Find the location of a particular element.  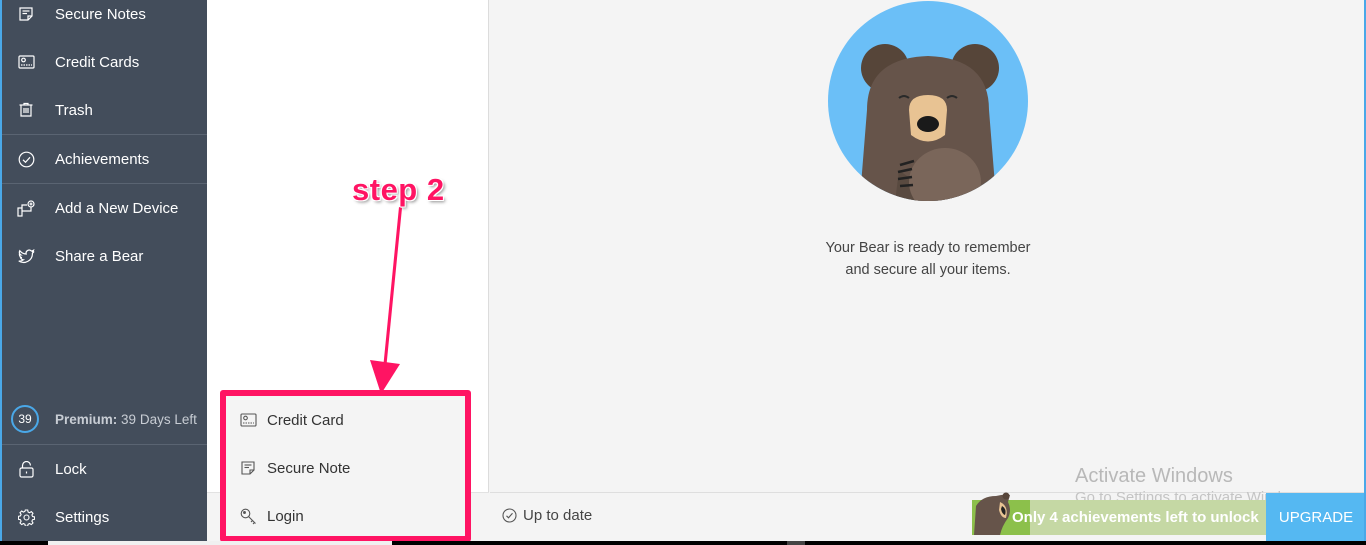

lock-label: Lock is located at coordinates (71, 469).